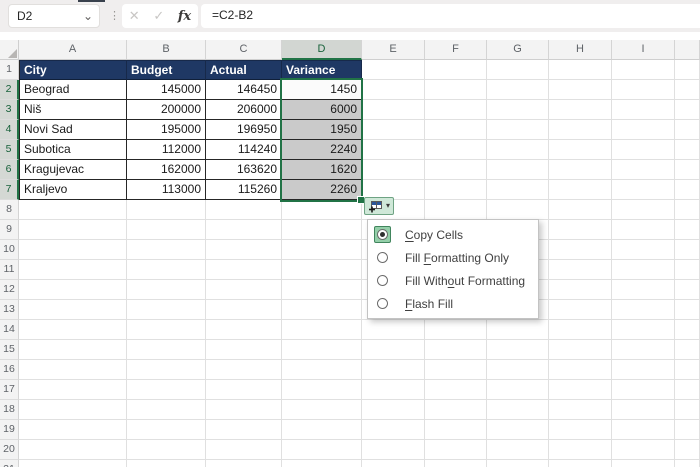 The height and width of the screenshot is (467, 700). What do you see at coordinates (166, 463) in the screenshot?
I see `cell-B21` at bounding box center [166, 463].